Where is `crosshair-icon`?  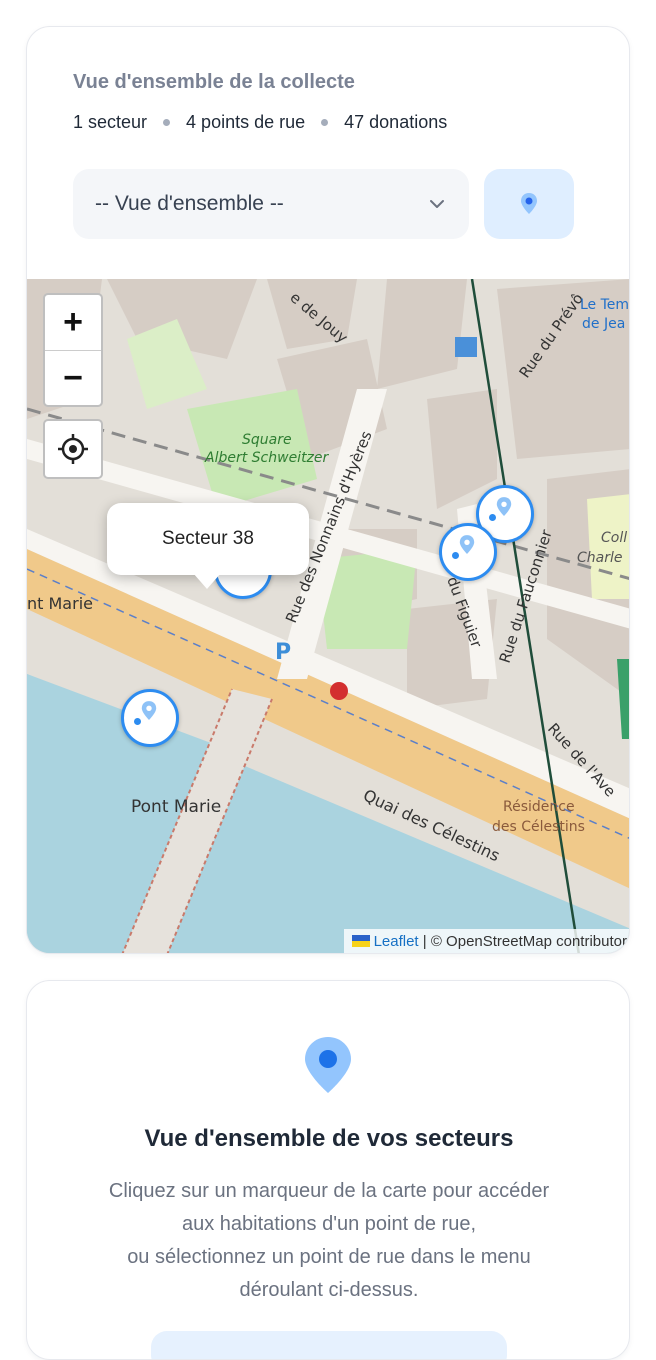 crosshair-icon is located at coordinates (73, 449).